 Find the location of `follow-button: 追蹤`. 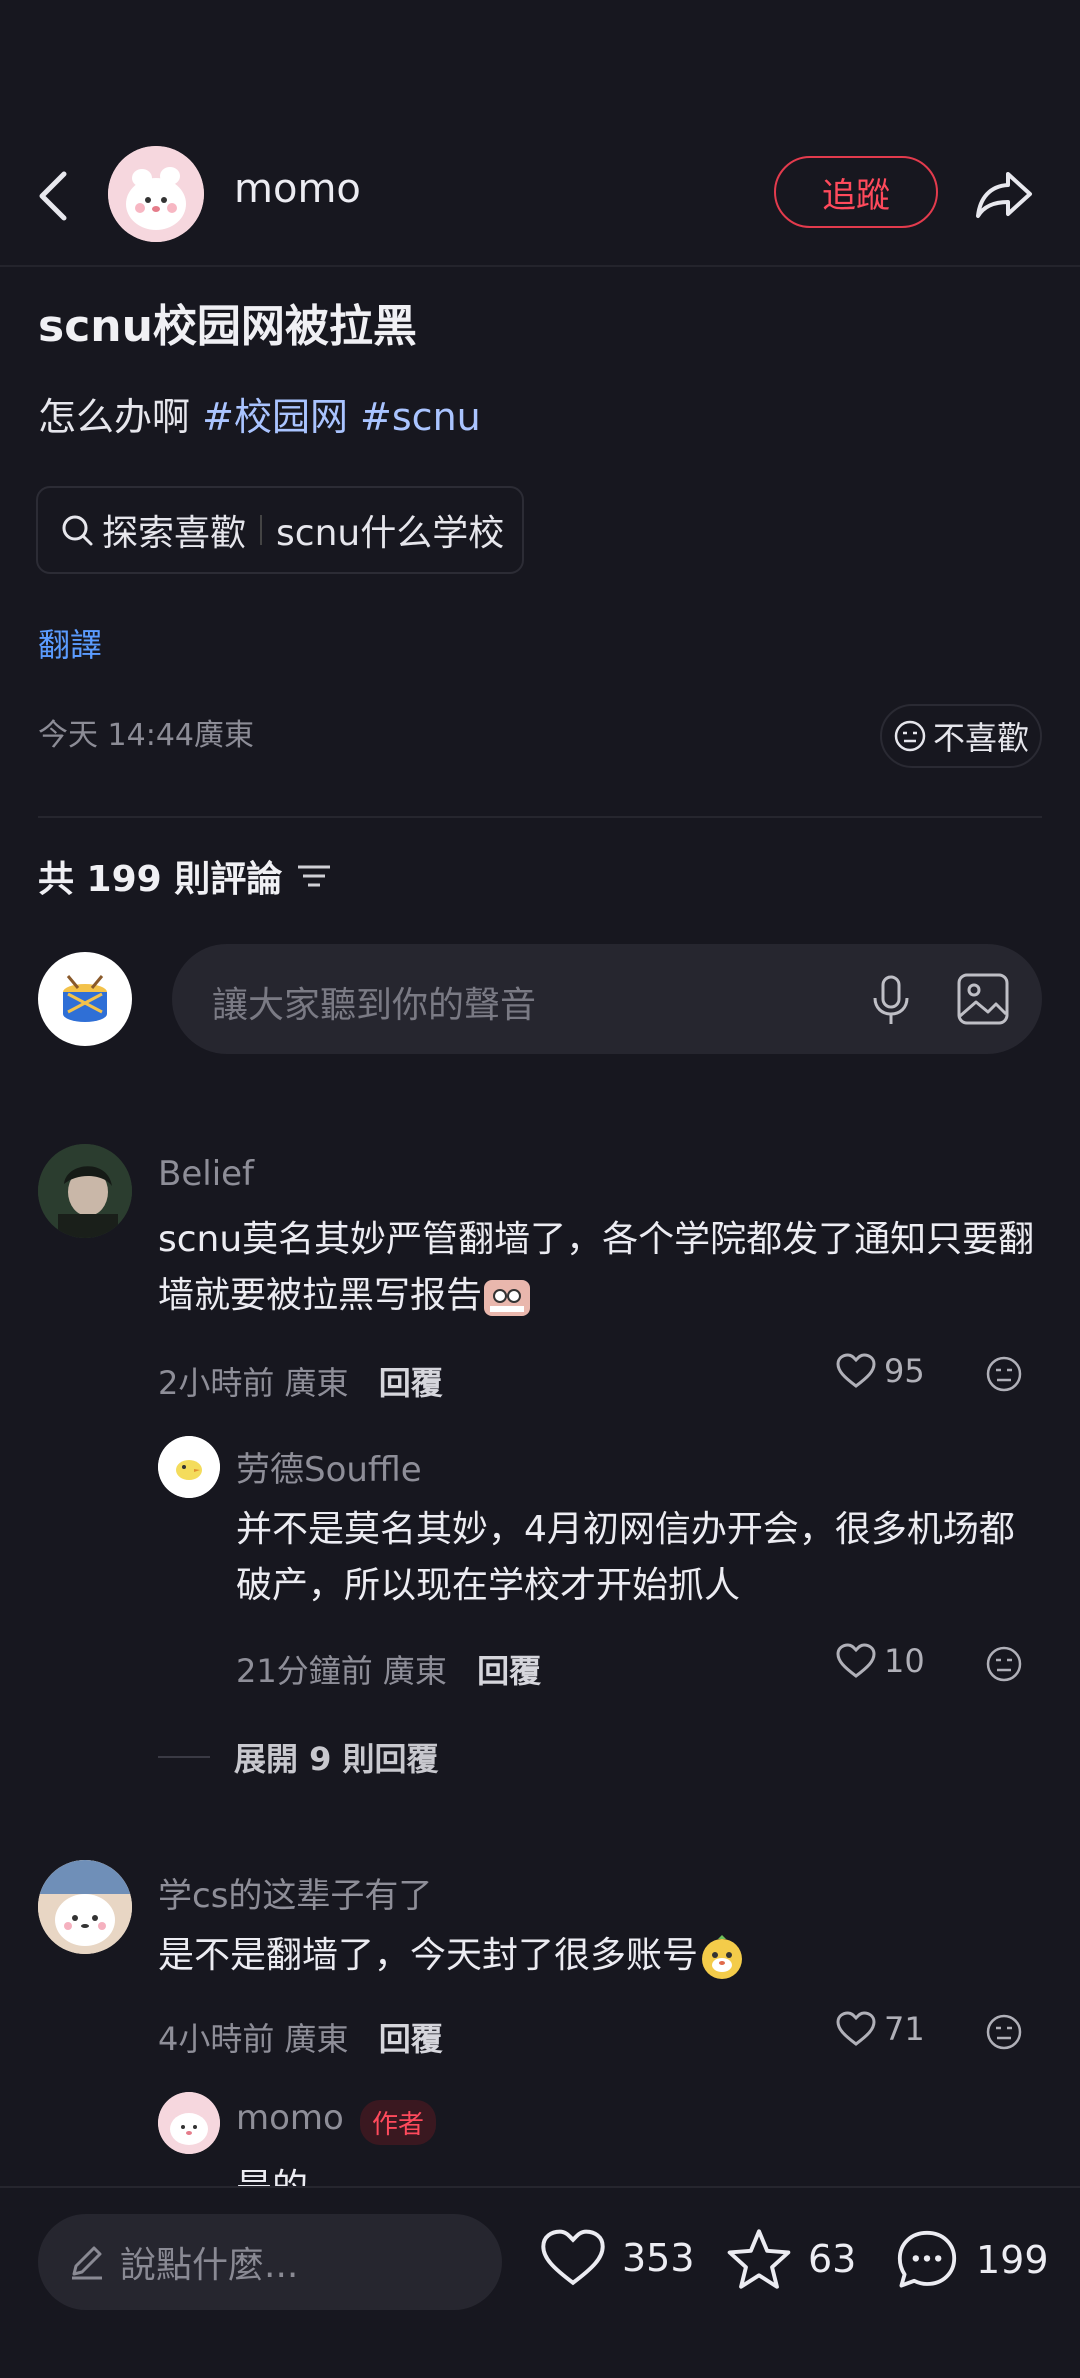

follow-button: 追蹤 is located at coordinates (856, 192).